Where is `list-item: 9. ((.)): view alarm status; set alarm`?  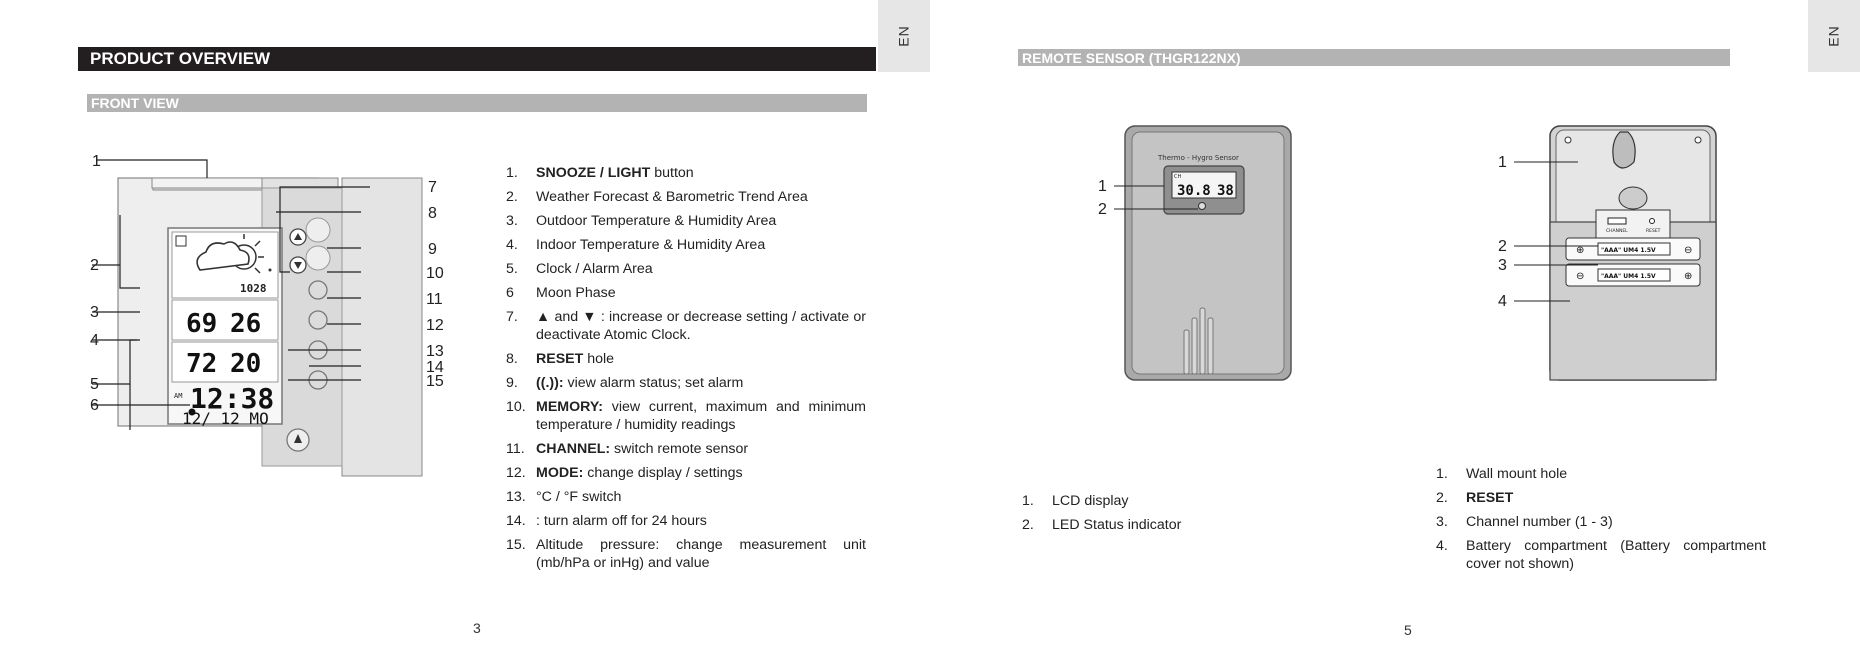 list-item: 9. ((.)): view alarm status; set alarm is located at coordinates (686, 383).